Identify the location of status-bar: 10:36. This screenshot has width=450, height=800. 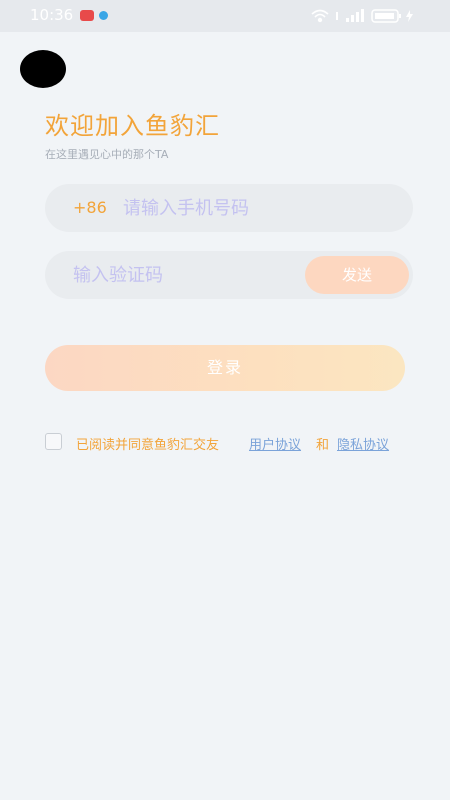
(225, 16).